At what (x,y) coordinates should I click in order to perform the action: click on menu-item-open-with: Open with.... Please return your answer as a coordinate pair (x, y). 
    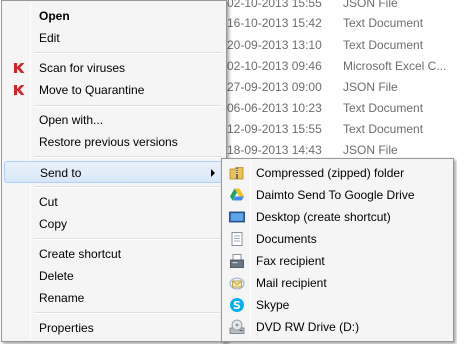
    Looking at the image, I should click on (114, 120).